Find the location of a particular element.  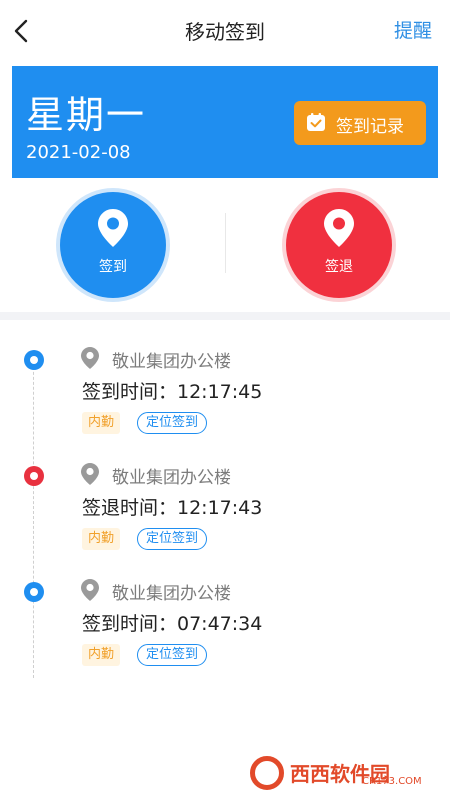

timeline-dot-check-out is located at coordinates (34, 476).